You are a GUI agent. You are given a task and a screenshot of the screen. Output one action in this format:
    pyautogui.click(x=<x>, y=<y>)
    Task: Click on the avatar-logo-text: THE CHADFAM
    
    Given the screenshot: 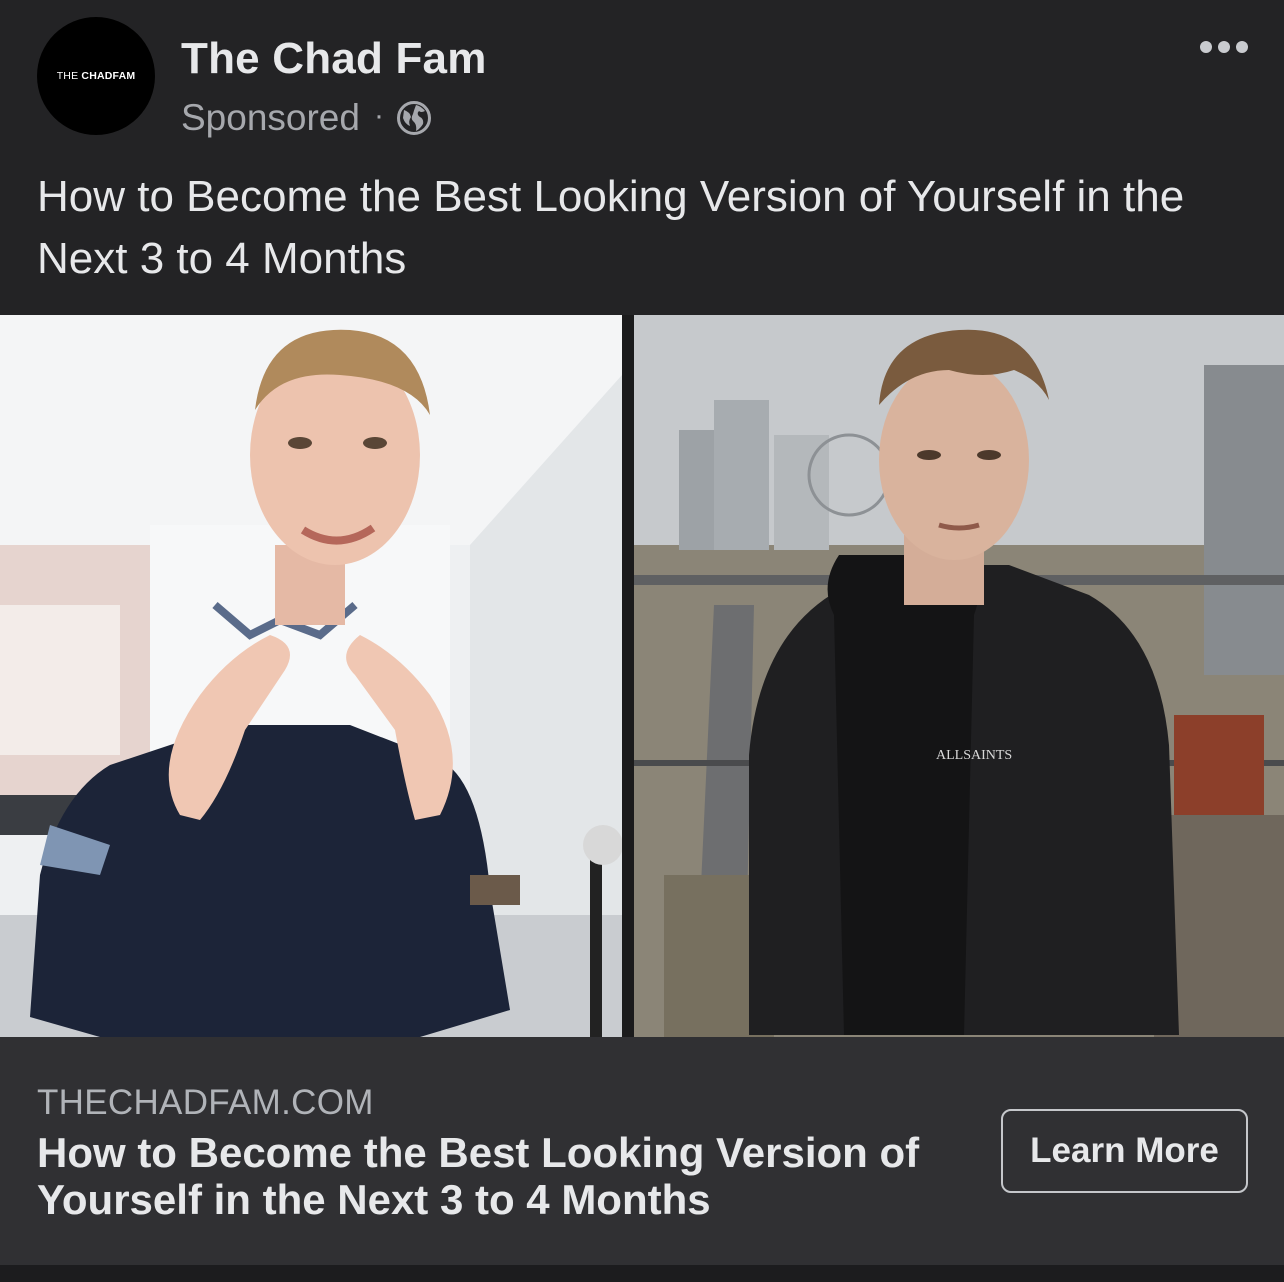 What is the action you would take?
    pyautogui.click(x=96, y=76)
    